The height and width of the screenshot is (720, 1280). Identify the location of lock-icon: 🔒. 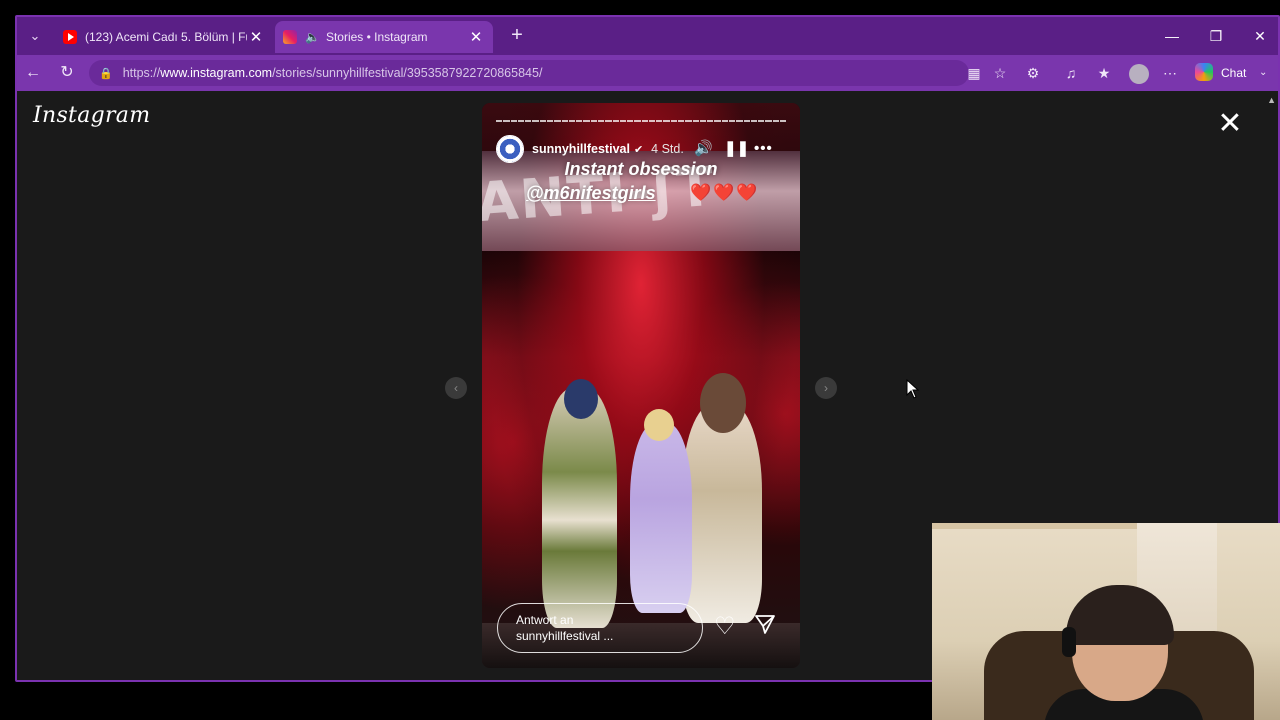
(106, 73).